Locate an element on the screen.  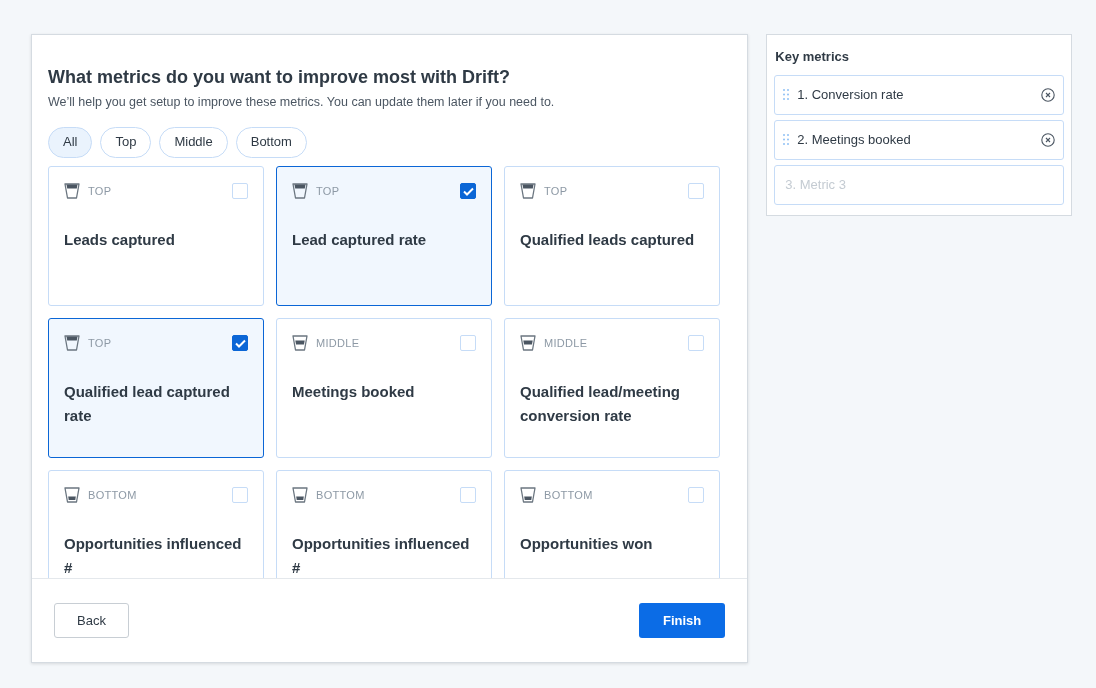
metric-card: TOP Qualified lead captured rate is located at coordinates (156, 388).